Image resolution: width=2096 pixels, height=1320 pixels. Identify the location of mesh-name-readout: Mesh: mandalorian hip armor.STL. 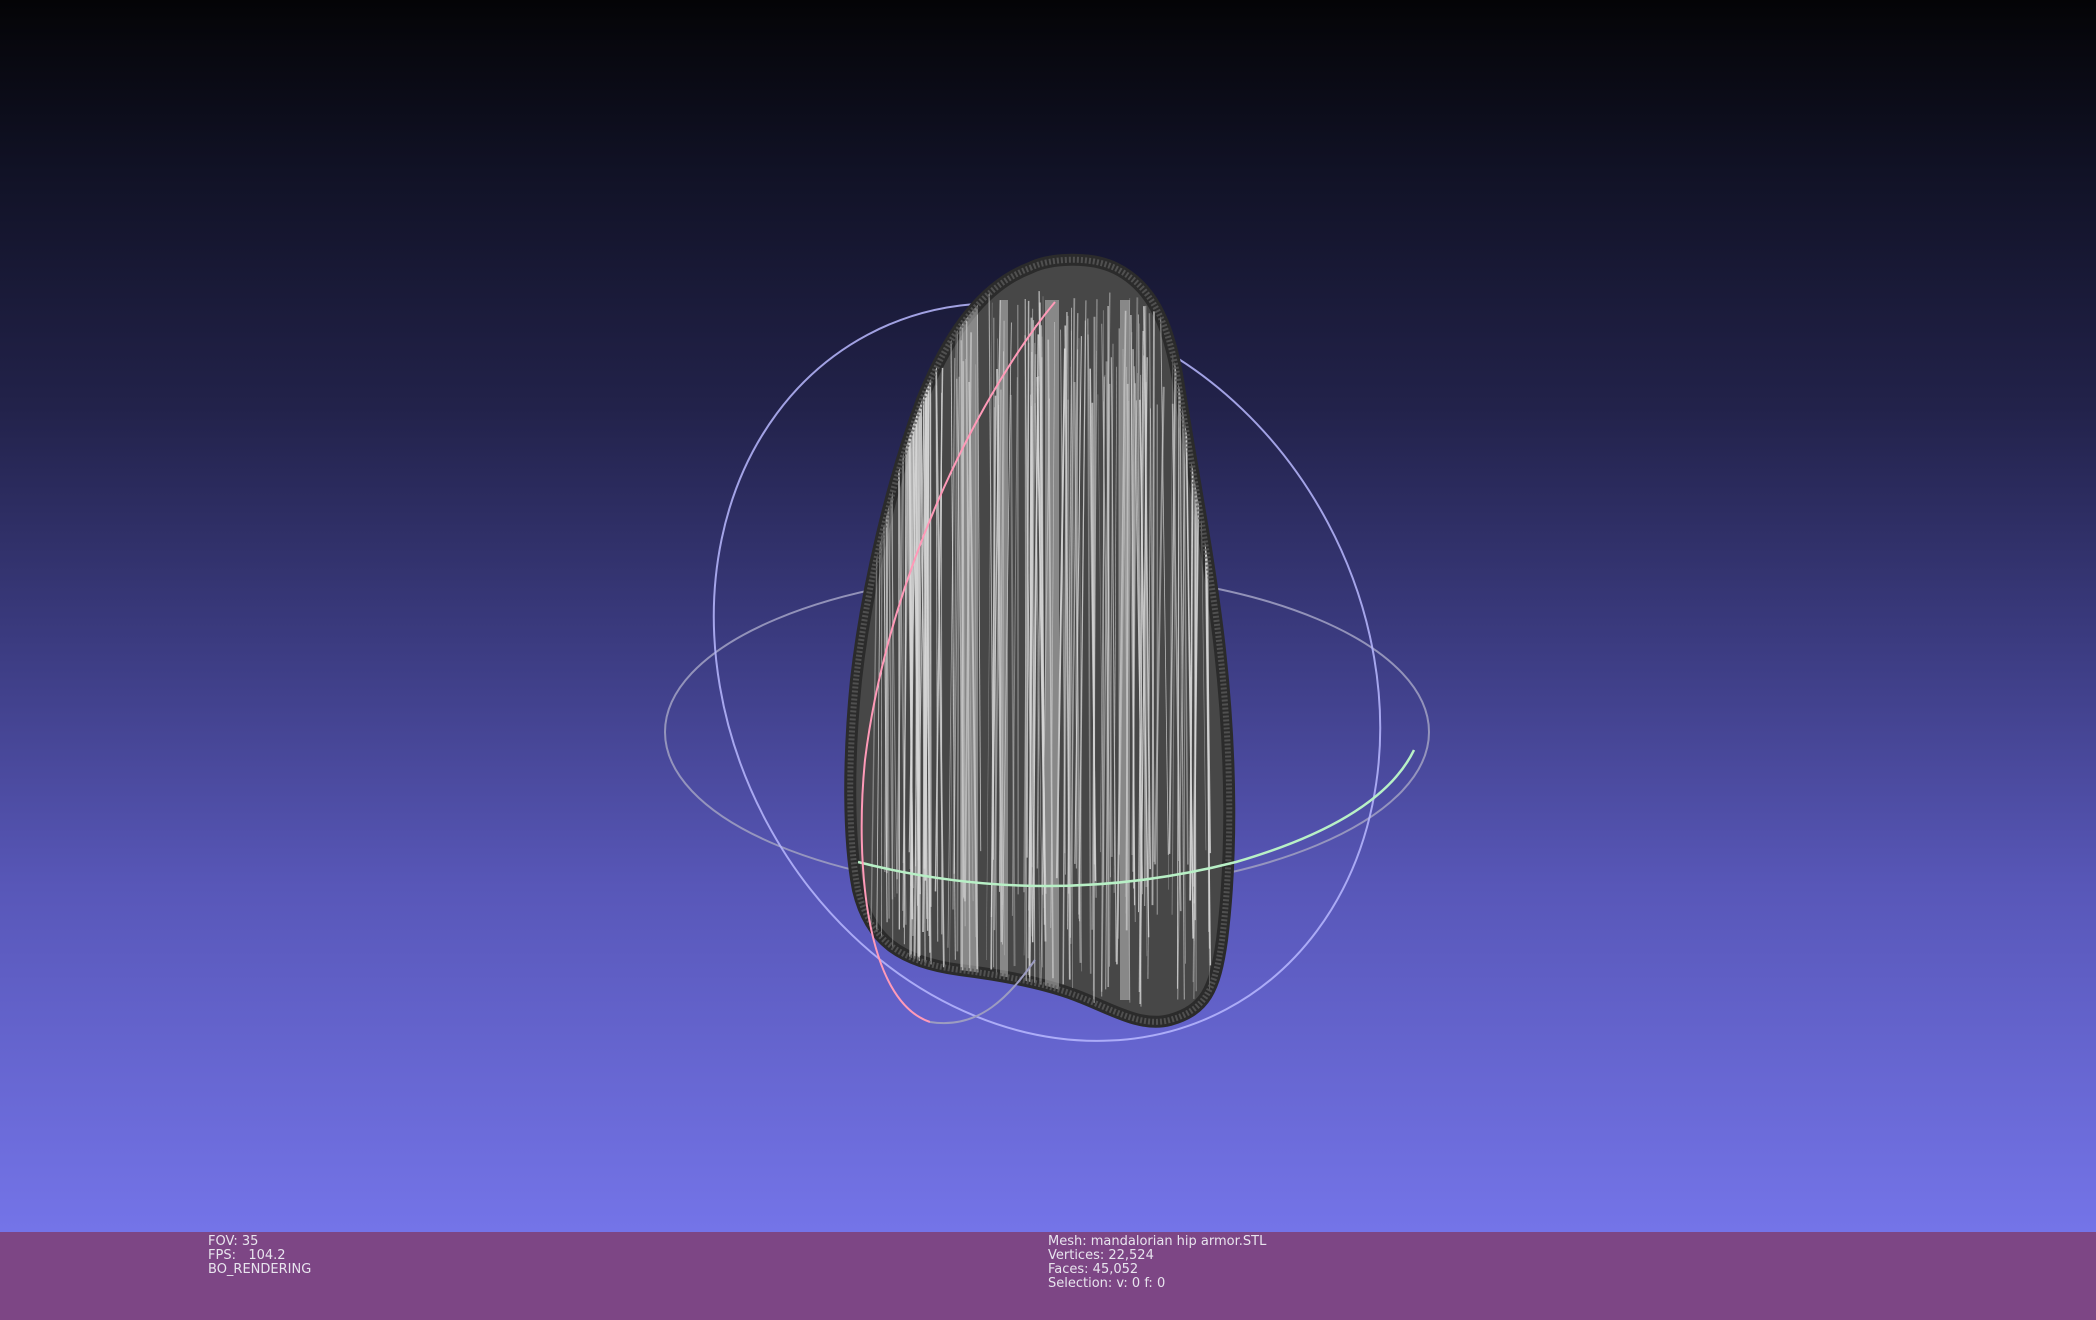
(1157, 1241).